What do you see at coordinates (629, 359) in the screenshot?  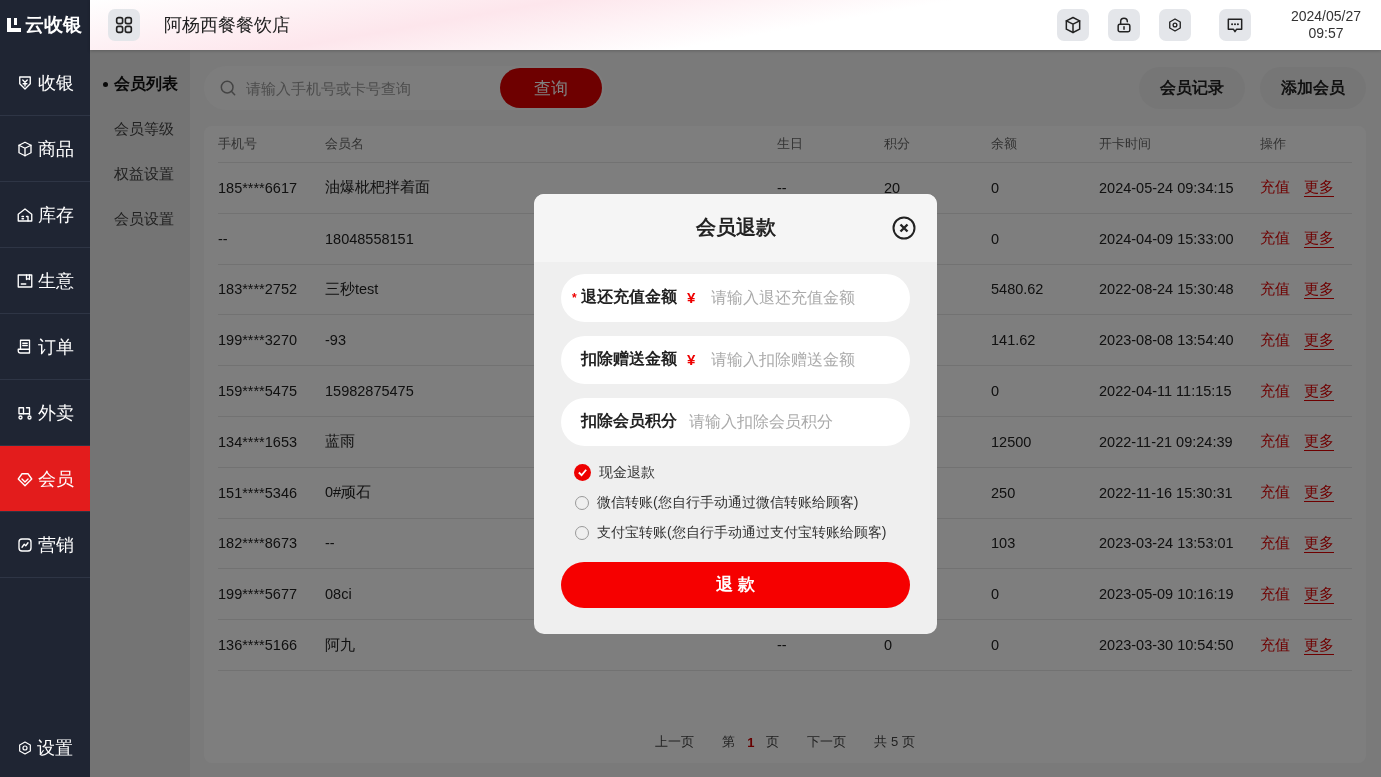 I see `field-label: 扣除赠送金额` at bounding box center [629, 359].